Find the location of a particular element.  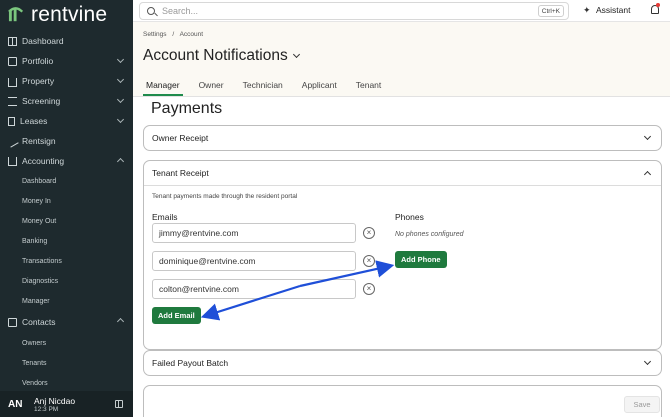

owner-receipt-title: Owner Receipt is located at coordinates (180, 138).